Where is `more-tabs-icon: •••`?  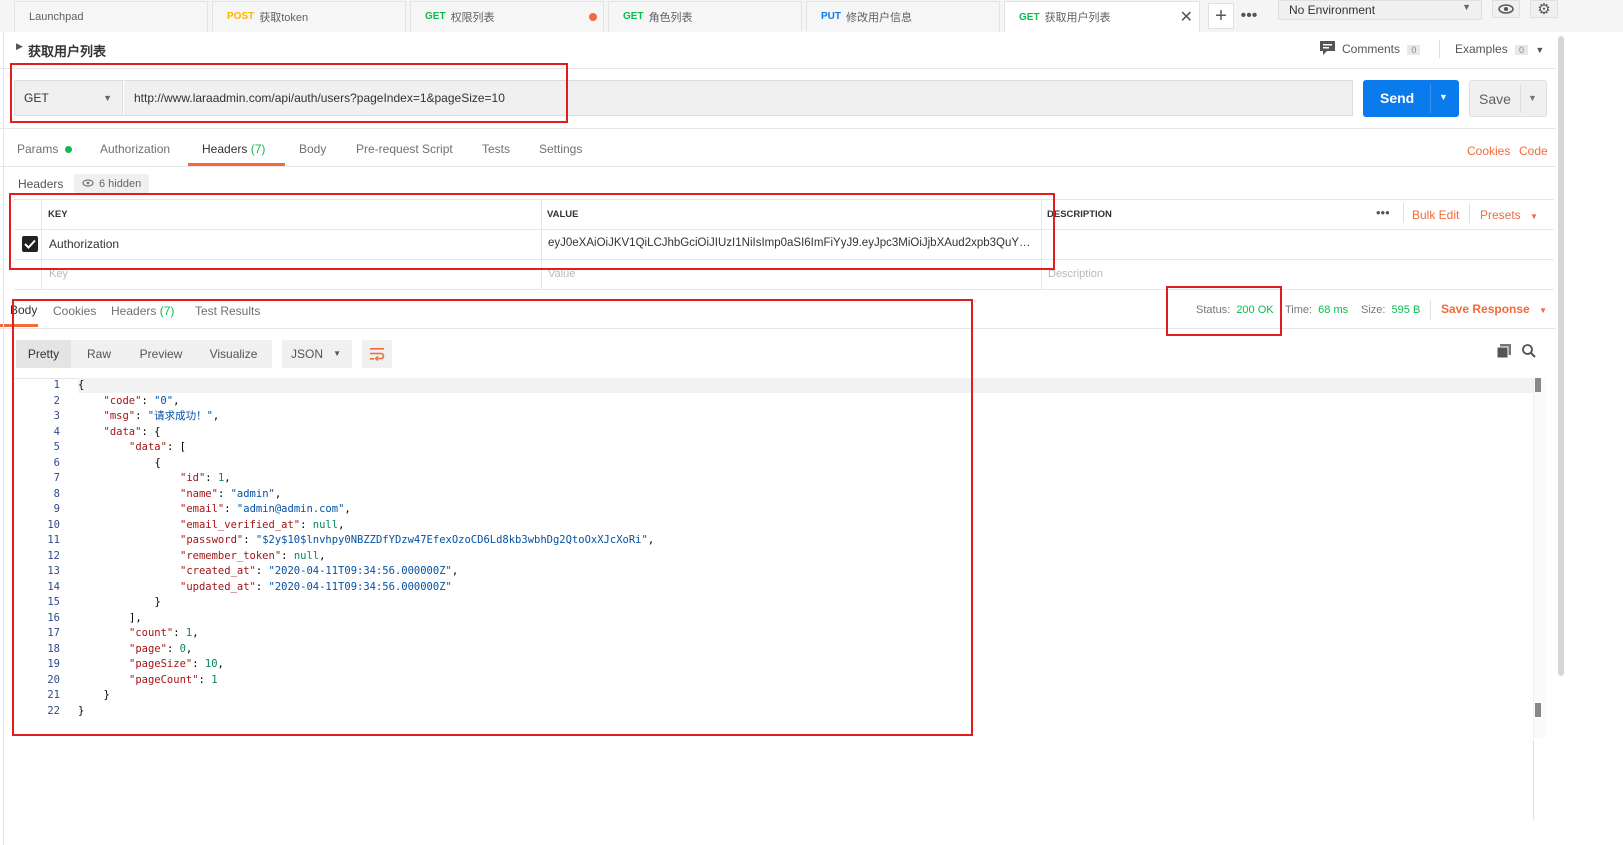
more-tabs-icon: ••• is located at coordinates (1249, 16).